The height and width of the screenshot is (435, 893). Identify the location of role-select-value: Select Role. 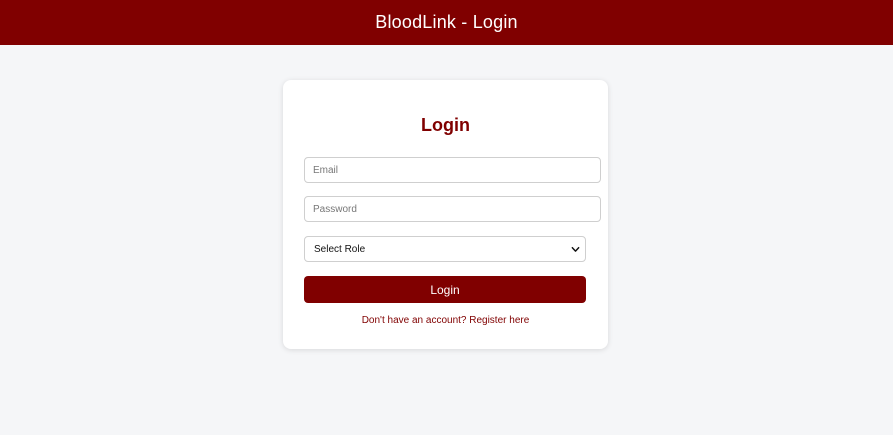
(340, 249).